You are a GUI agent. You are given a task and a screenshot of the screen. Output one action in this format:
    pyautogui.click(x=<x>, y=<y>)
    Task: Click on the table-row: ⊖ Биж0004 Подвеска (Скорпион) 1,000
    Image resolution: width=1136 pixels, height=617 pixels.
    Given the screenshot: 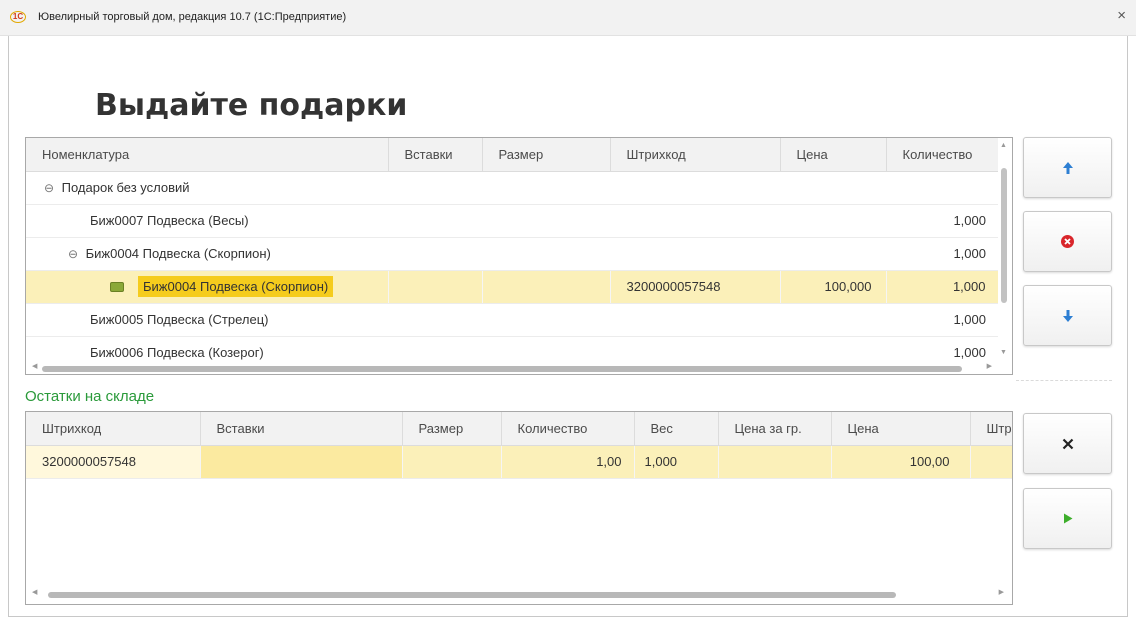 What is the action you would take?
    pyautogui.click(x=513, y=254)
    